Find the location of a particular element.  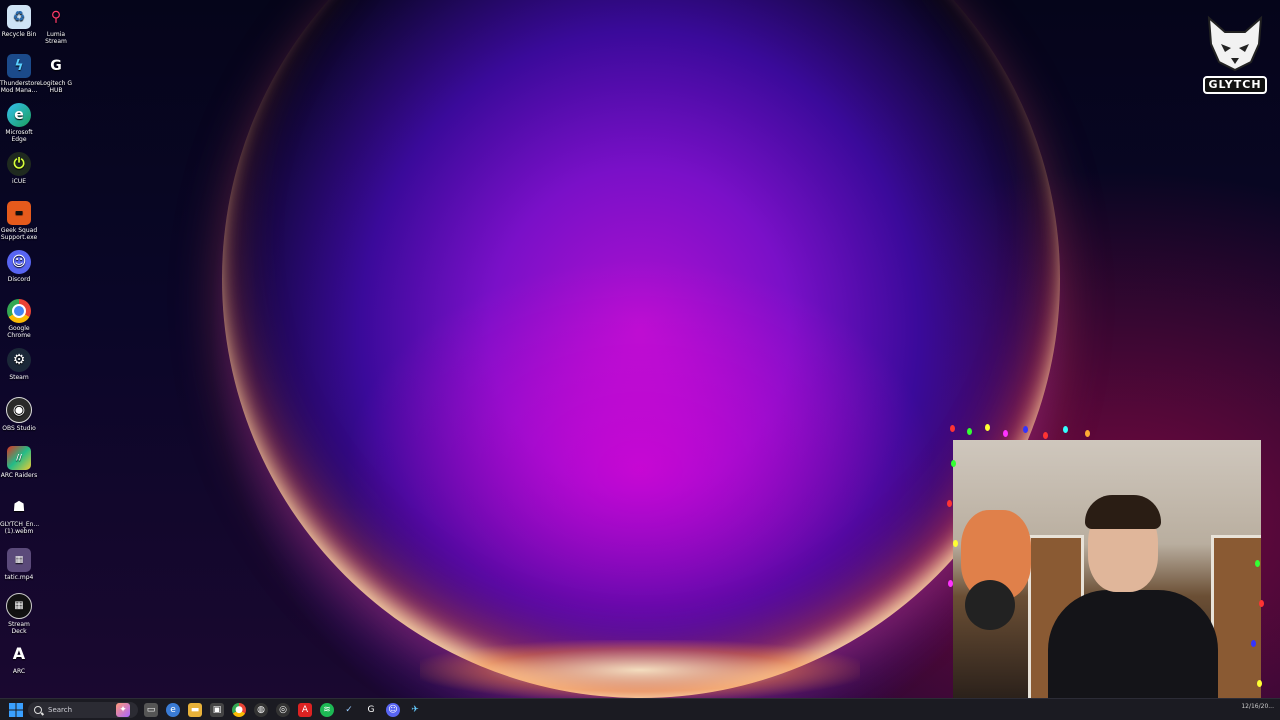

desktop-icon-discord: ☺ Discord is located at coordinates (19, 266).